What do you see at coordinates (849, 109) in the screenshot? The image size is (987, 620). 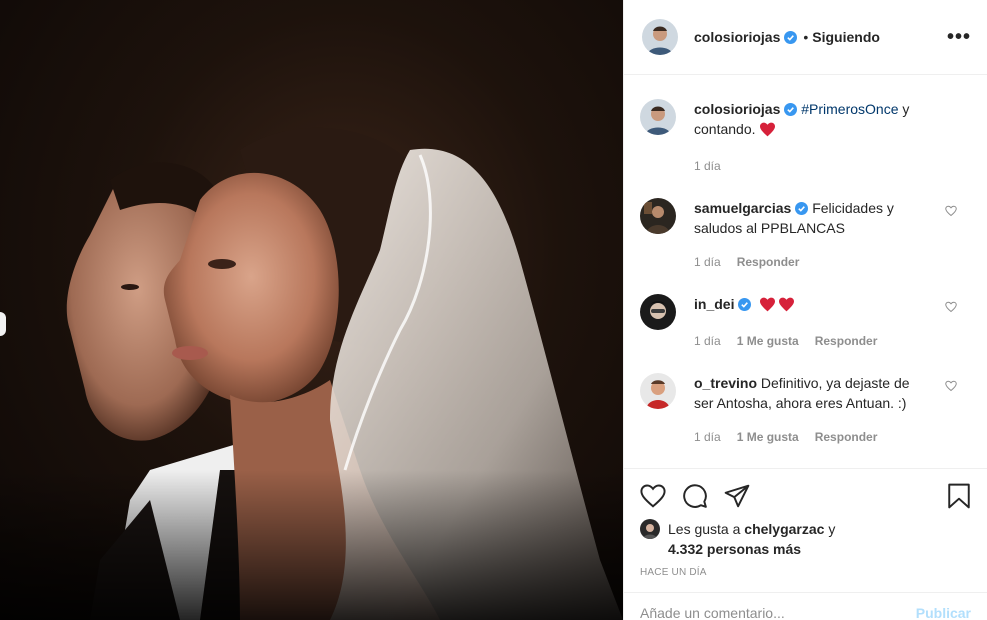 I see `hashtag-link: #PrimerosOnce` at bounding box center [849, 109].